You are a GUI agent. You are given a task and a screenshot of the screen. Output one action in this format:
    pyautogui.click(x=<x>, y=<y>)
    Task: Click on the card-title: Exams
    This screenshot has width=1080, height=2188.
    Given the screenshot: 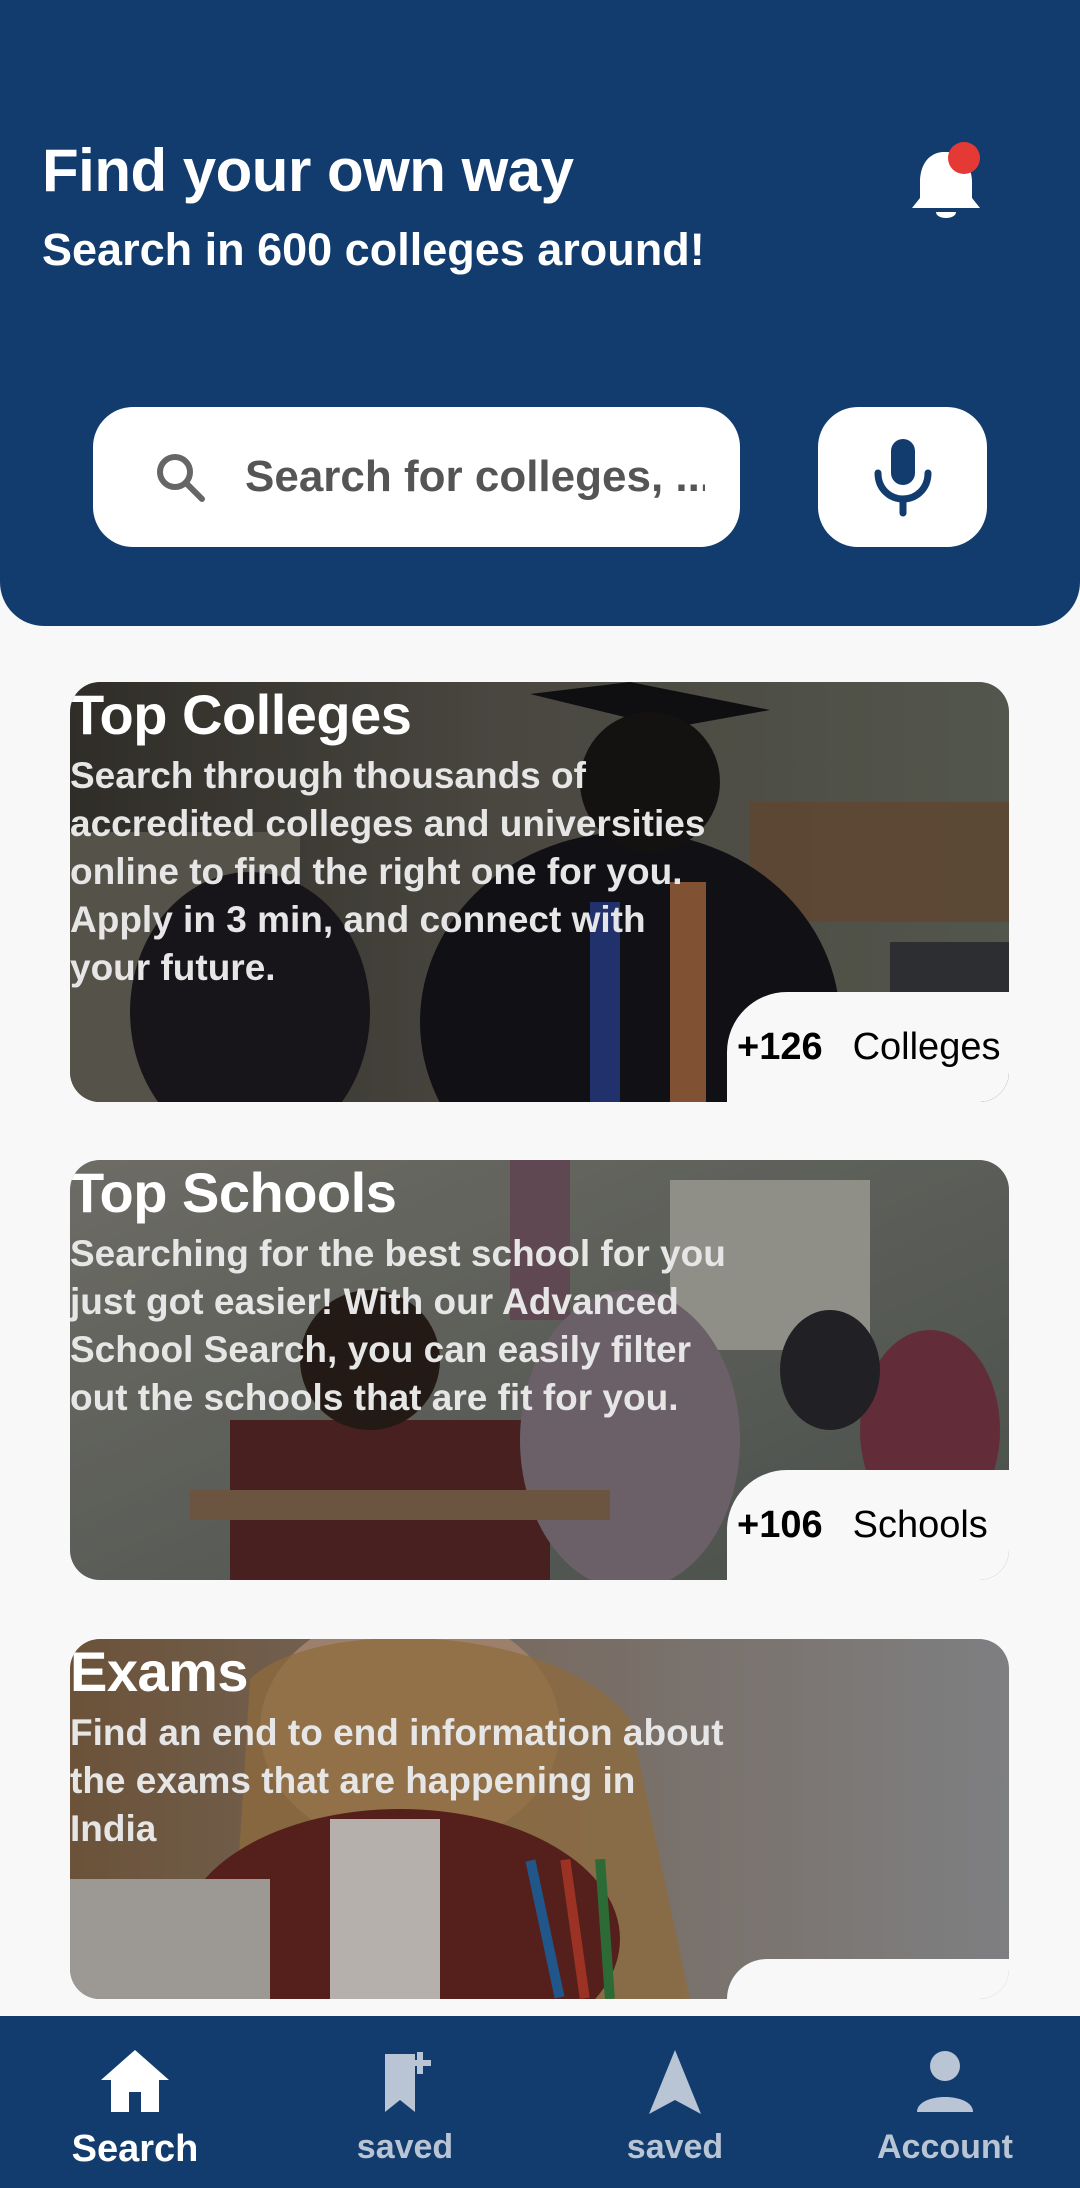 What is the action you would take?
    pyautogui.click(x=159, y=1671)
    